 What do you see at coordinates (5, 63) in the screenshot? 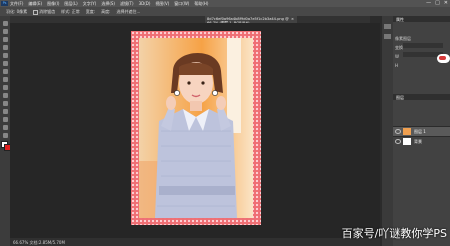
I see `eyedropper-tool-icon` at bounding box center [5, 63].